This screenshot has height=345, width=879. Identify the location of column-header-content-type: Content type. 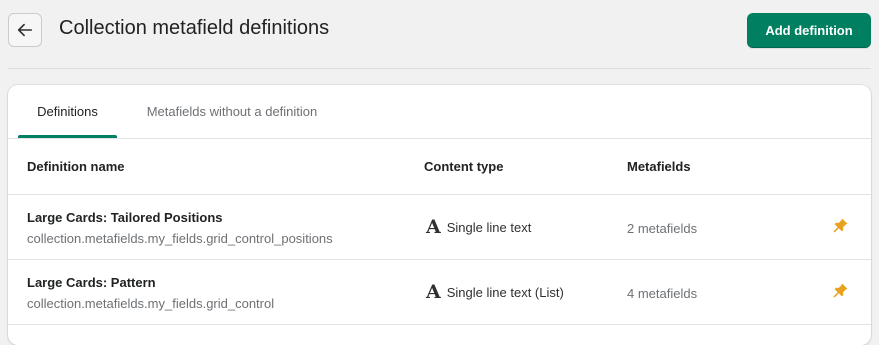
(463, 166).